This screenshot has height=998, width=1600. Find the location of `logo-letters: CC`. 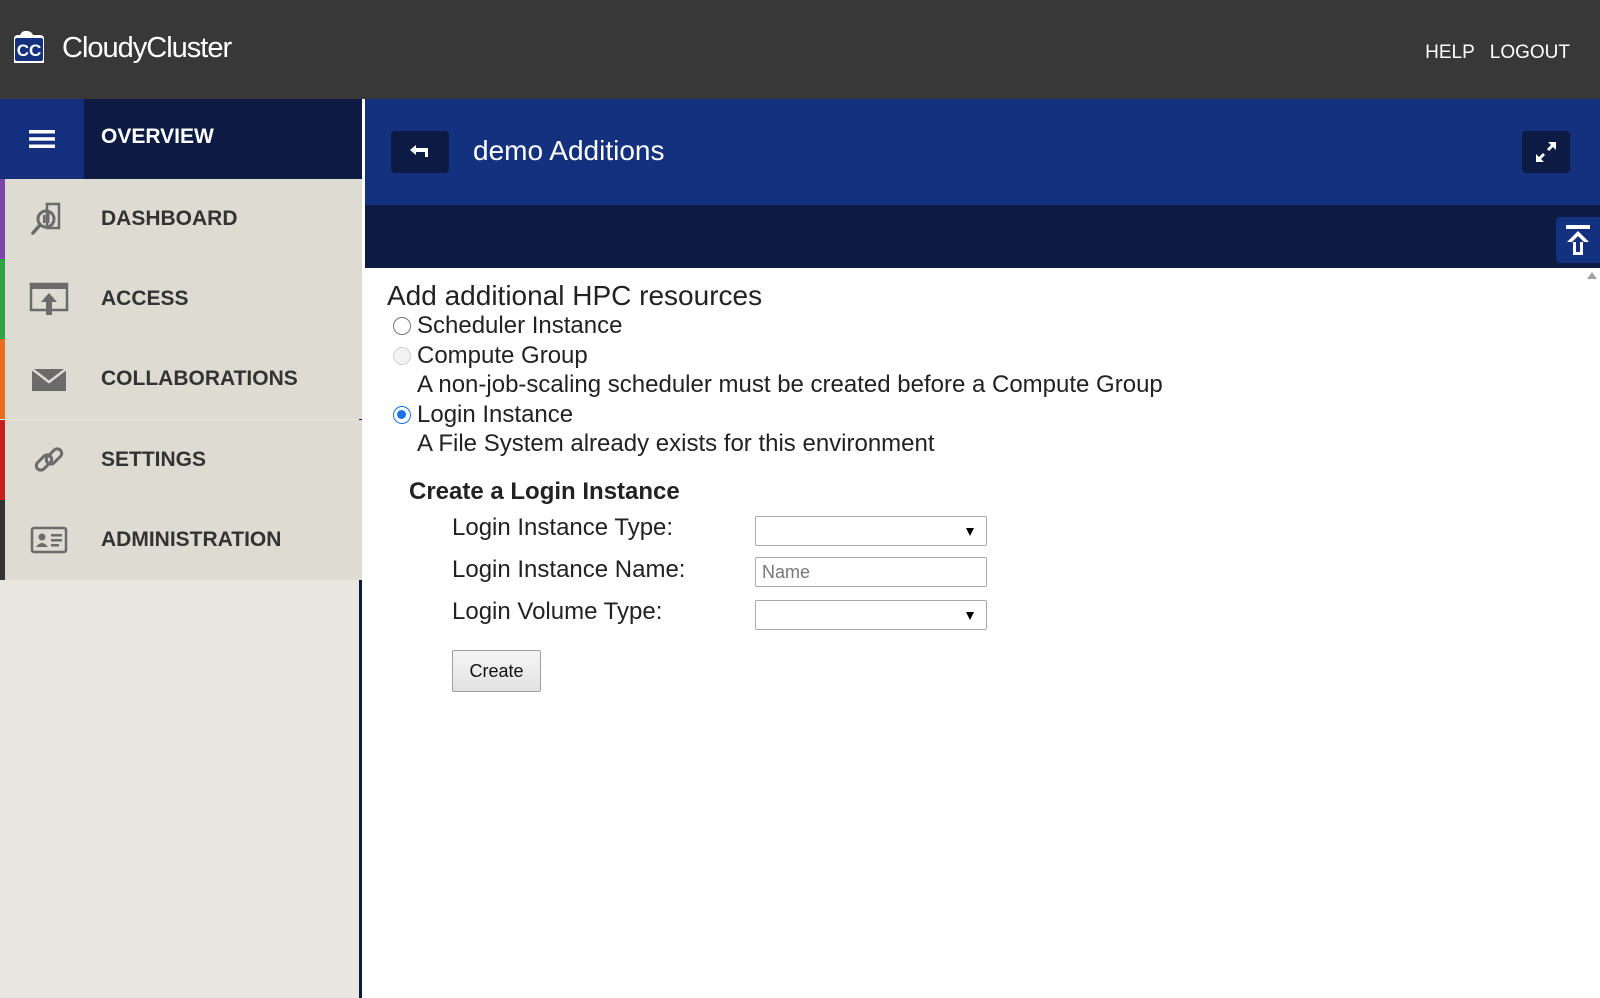

logo-letters: CC is located at coordinates (29, 50).